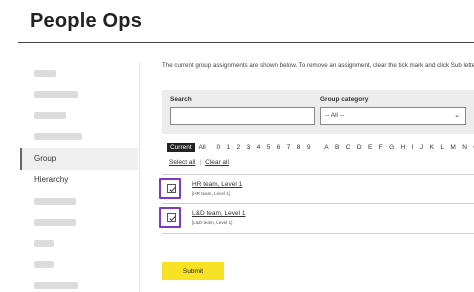 The image size is (474, 292). Describe the element at coordinates (202, 147) in the screenshot. I see `filter-all: All` at that location.